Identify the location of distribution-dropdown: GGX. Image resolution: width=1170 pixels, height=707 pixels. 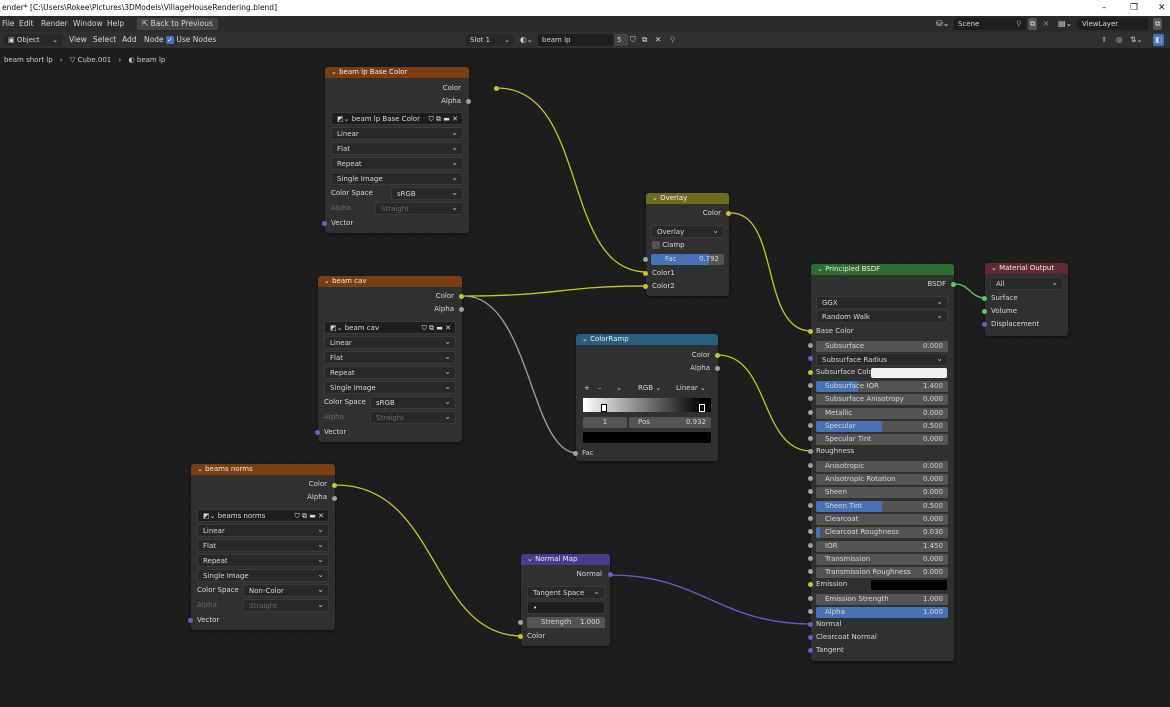
(882, 302).